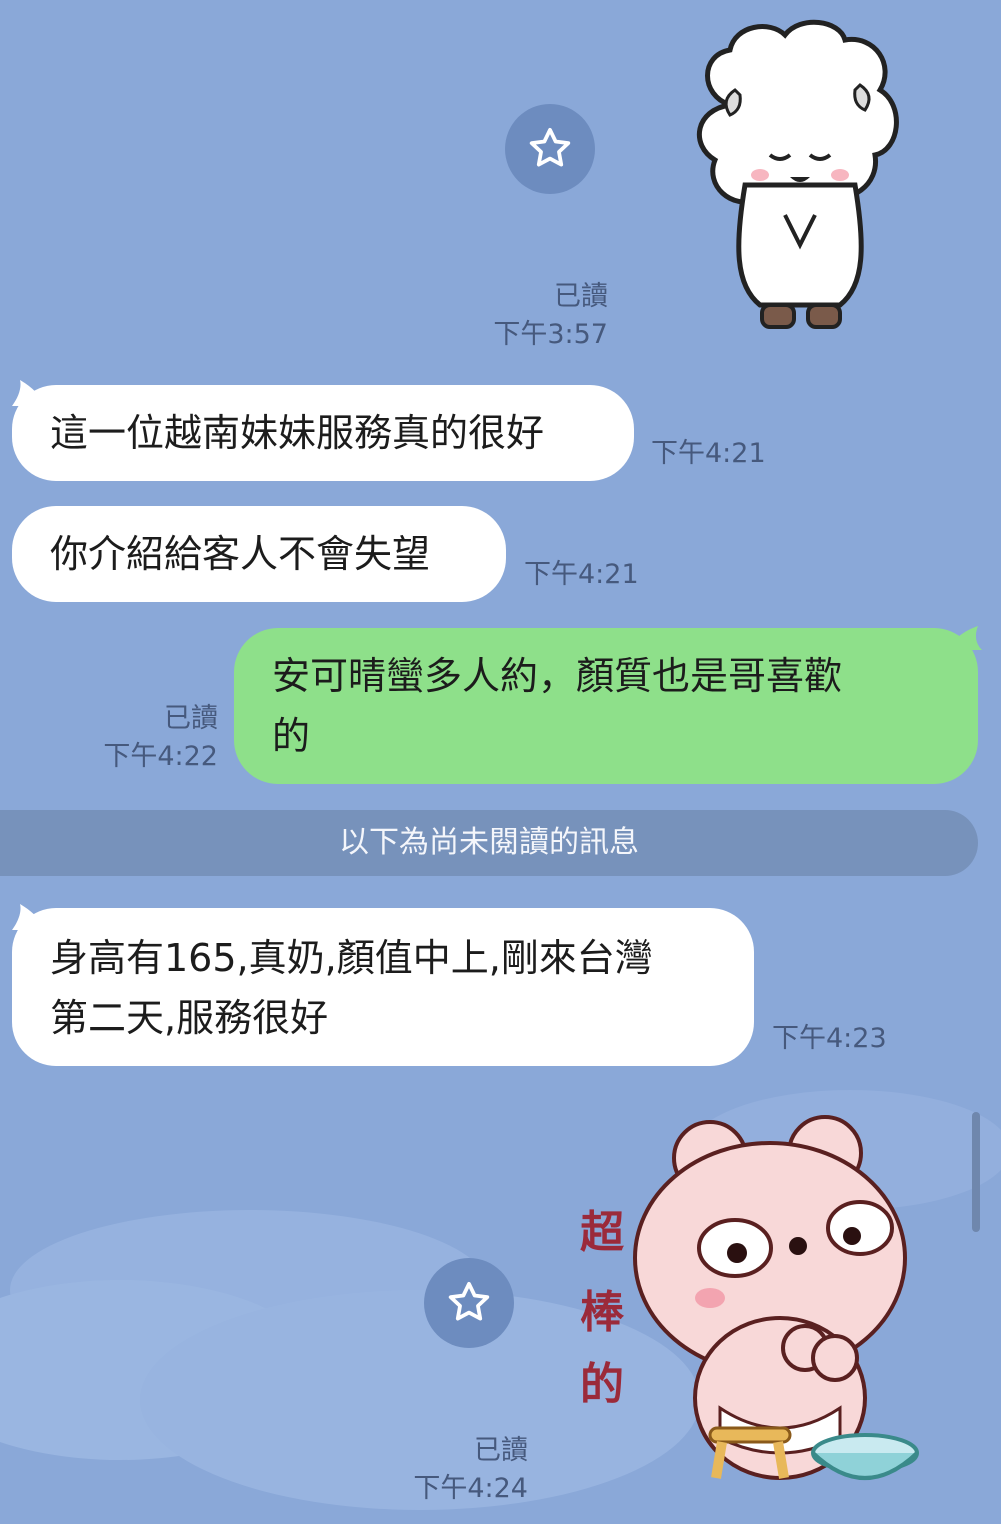 Image resolution: width=1001 pixels, height=1524 pixels. Describe the element at coordinates (351, 958) in the screenshot. I see `message-text-line: 身高有165,真奶,顏值中上,剛來台灣` at that location.